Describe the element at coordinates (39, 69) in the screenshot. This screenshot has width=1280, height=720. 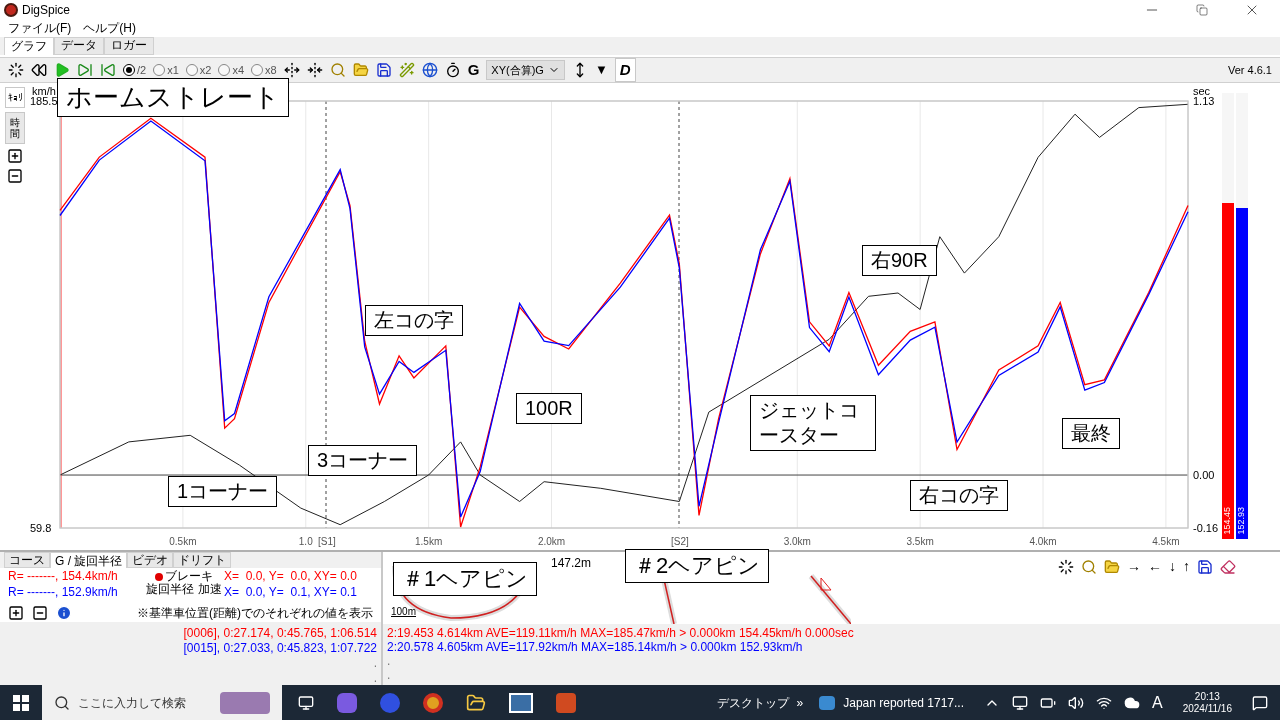
I see `rewind-icon` at that location.